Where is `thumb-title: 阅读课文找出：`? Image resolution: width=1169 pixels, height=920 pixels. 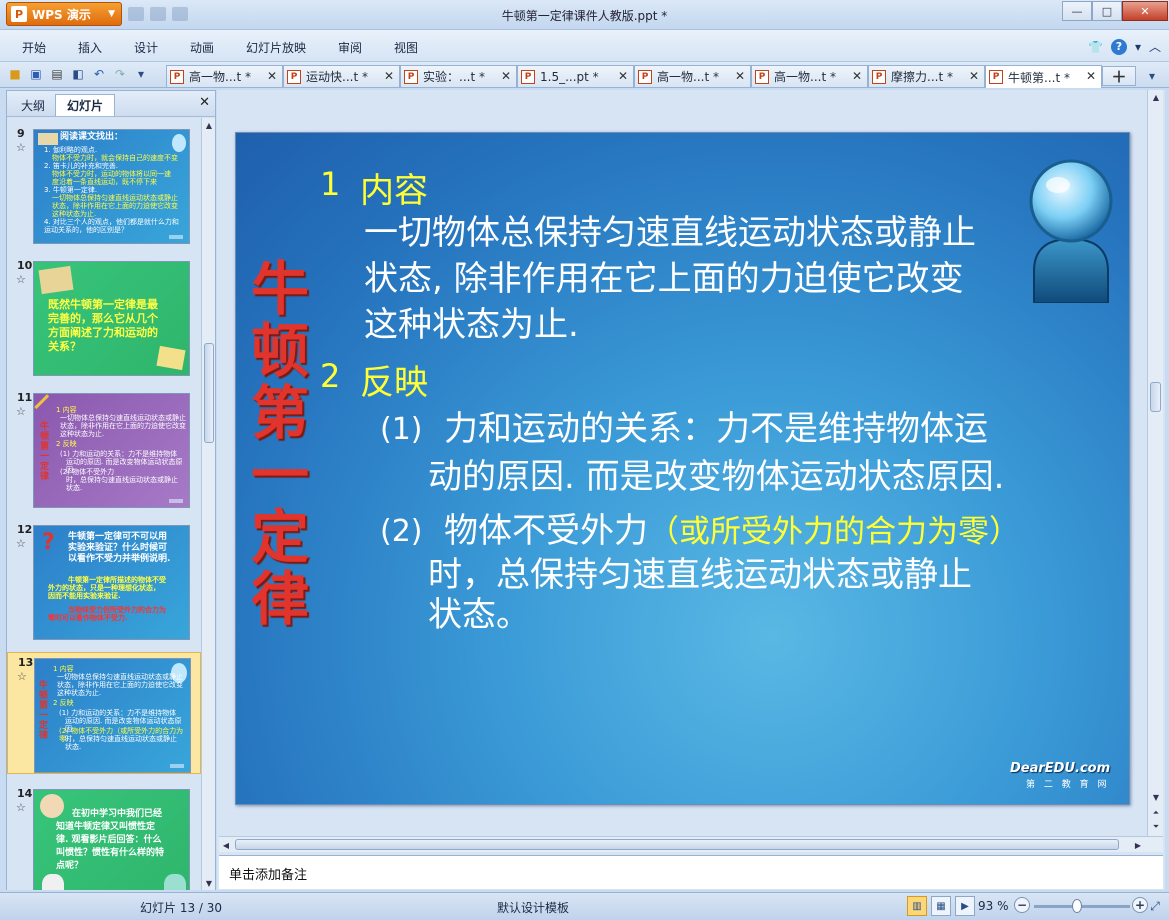
thumb-title: 阅读课文找出： is located at coordinates (92, 137).